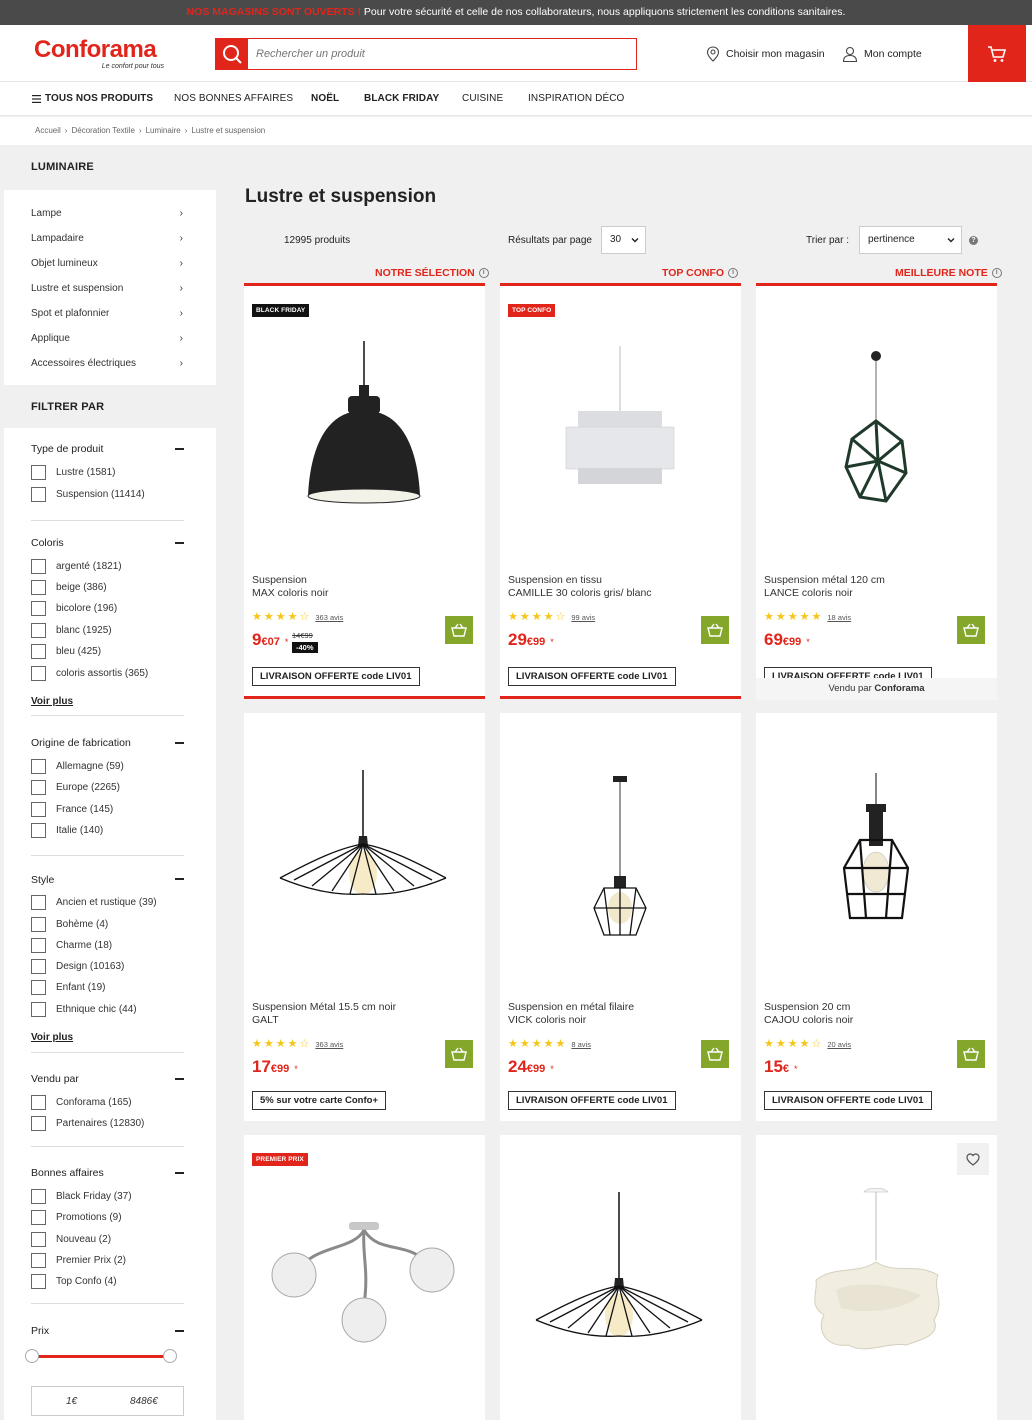 This screenshot has height=1420, width=1032. I want to click on filter-option: Enfant (19), so click(68, 987).